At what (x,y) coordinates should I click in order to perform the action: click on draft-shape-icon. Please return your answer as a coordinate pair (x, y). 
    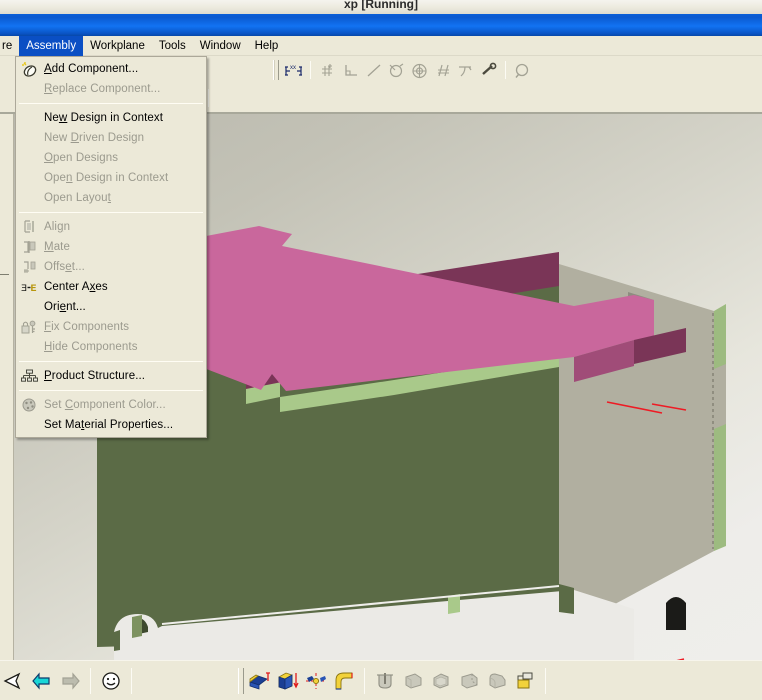
    Looking at the image, I should click on (469, 681).